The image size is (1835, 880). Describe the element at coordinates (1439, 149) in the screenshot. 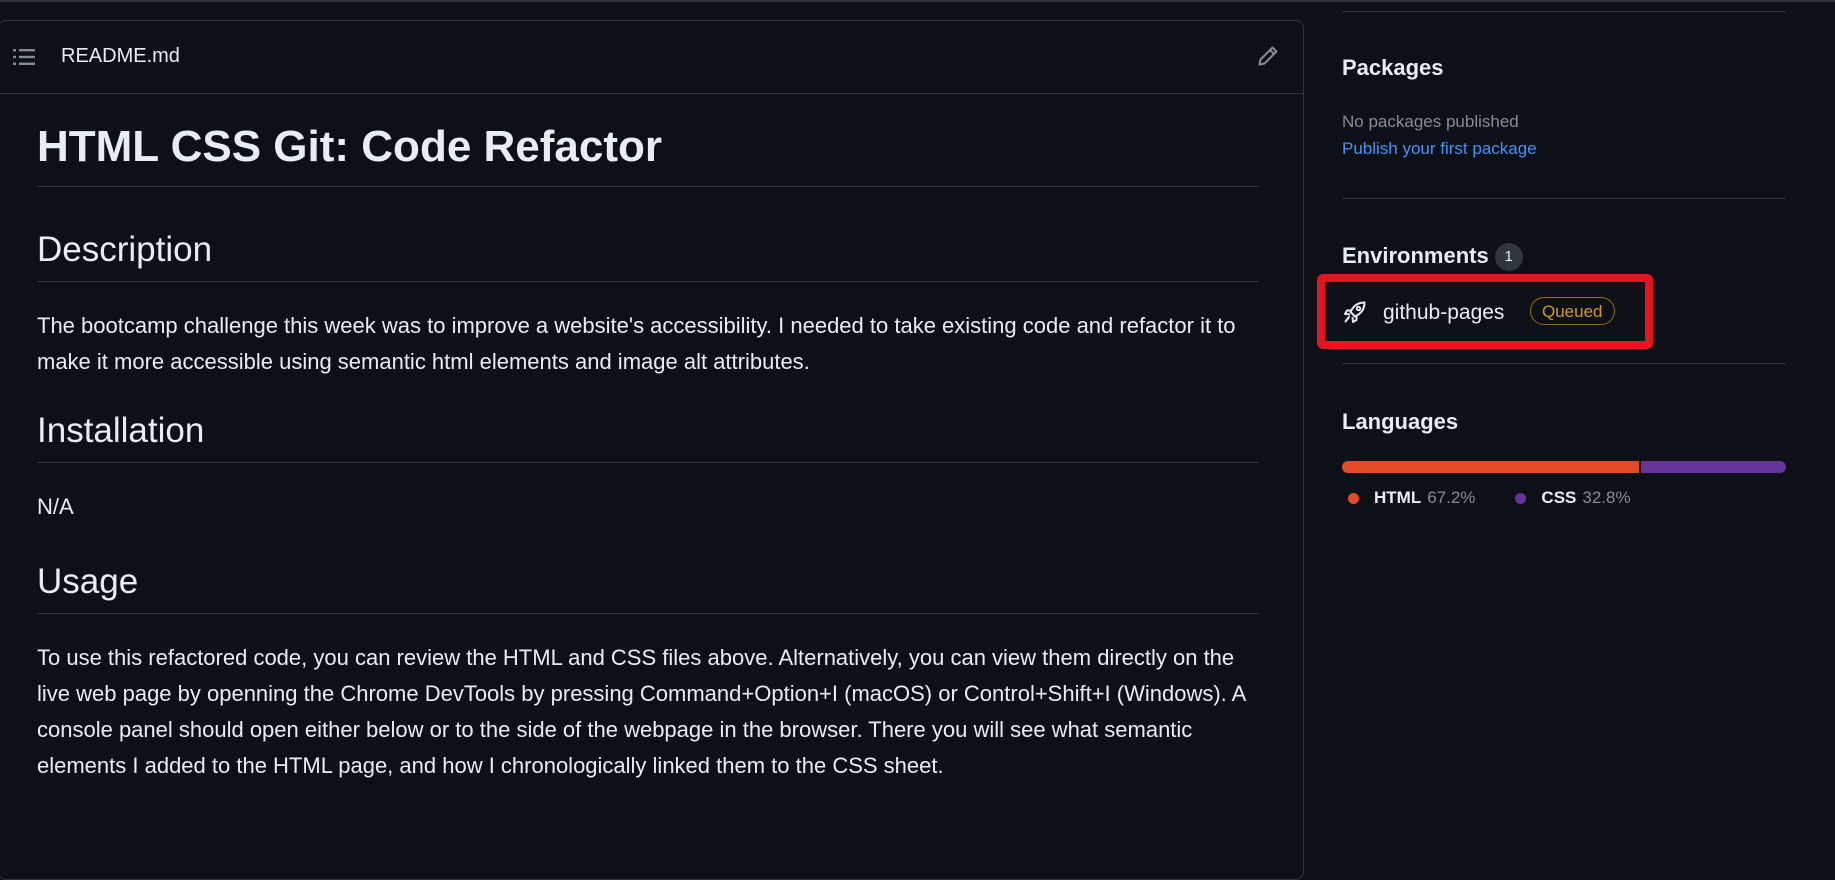

I see `publish-package-link: Publish your first package` at that location.